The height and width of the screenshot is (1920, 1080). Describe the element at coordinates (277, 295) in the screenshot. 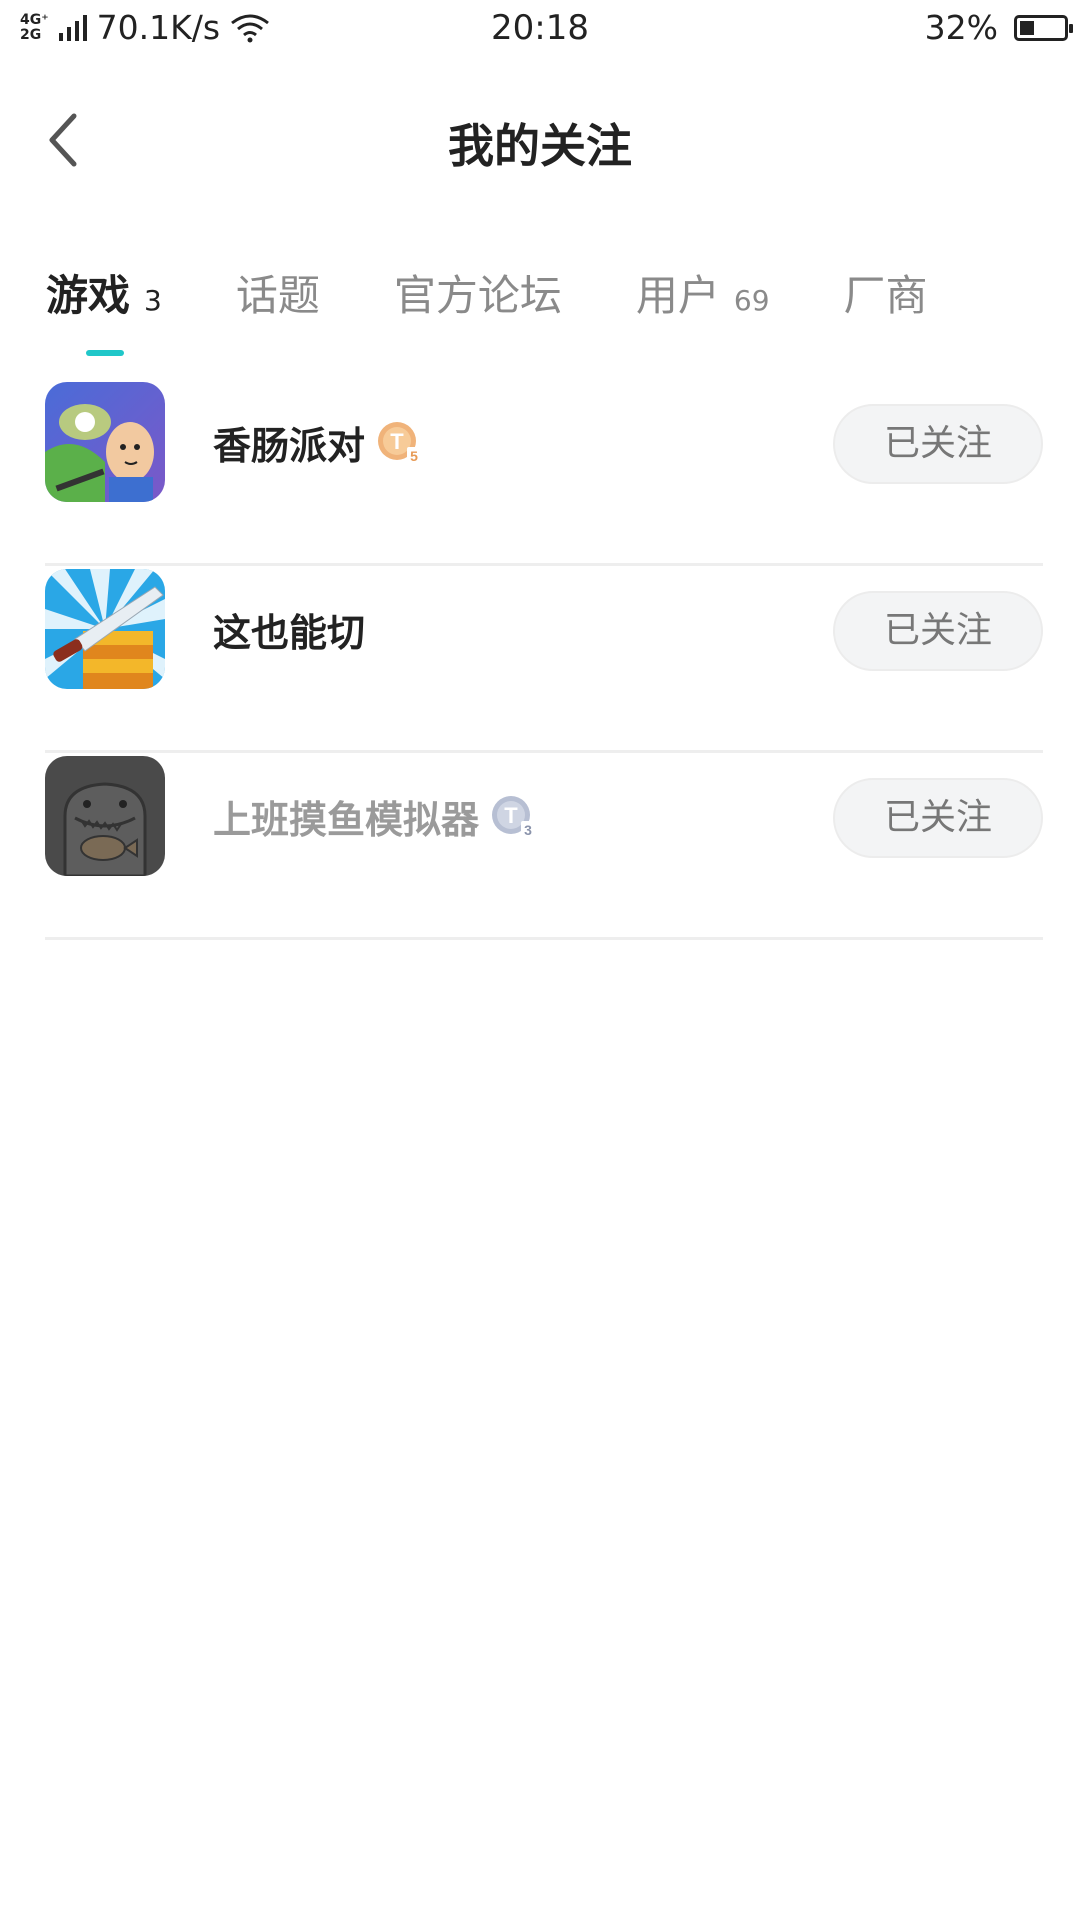

I see `tab-label: 话题` at that location.